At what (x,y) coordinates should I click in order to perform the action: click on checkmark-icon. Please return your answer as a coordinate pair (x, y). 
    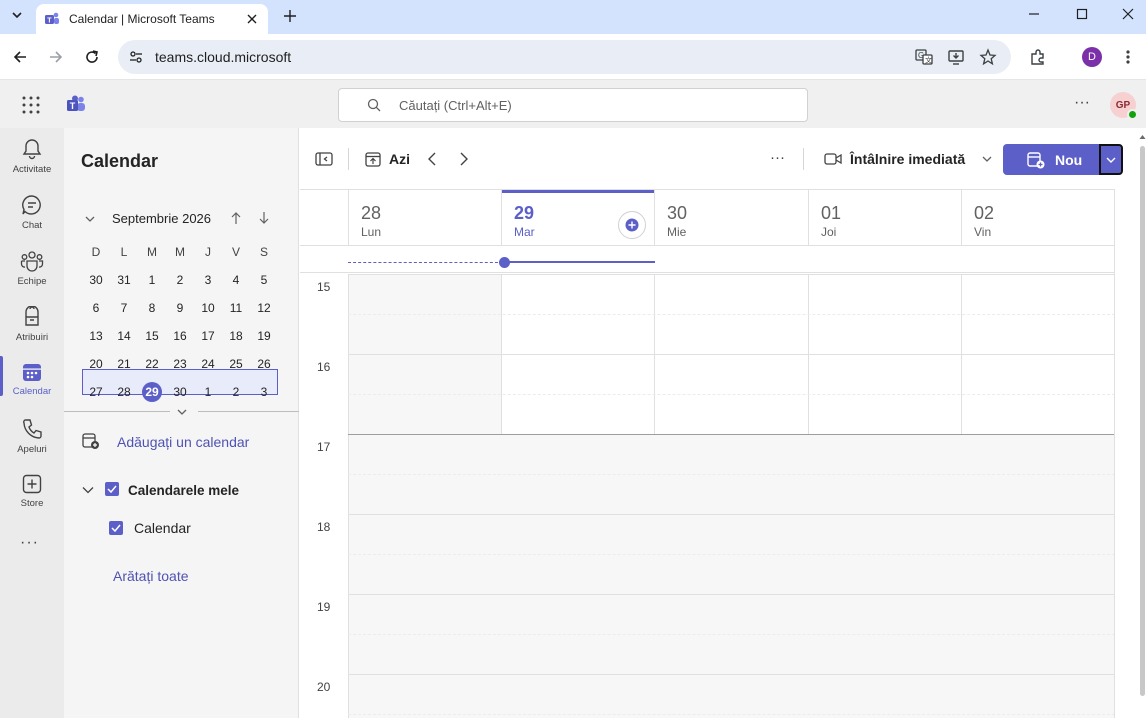
    Looking at the image, I should click on (112, 489).